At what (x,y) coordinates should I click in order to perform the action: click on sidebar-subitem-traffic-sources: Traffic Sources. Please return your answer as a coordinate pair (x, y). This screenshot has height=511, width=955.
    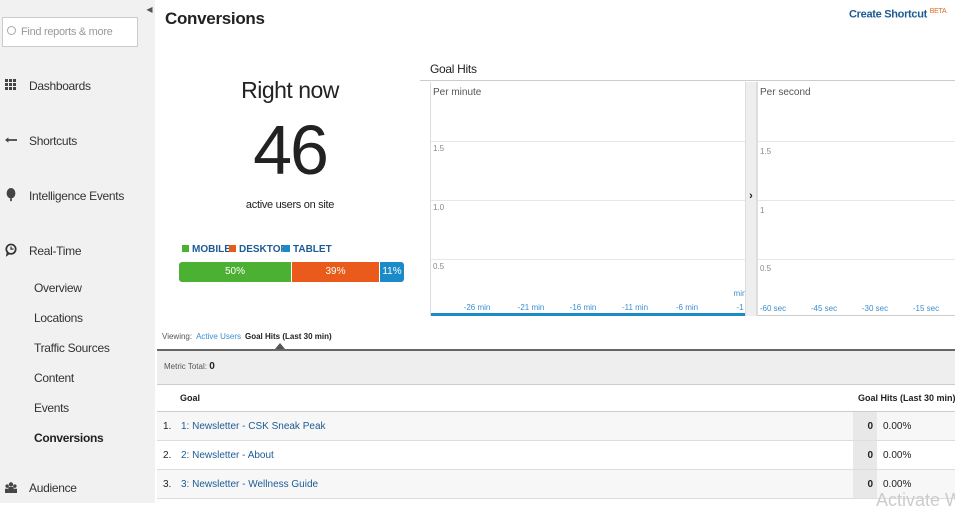
    Looking at the image, I should click on (72, 348).